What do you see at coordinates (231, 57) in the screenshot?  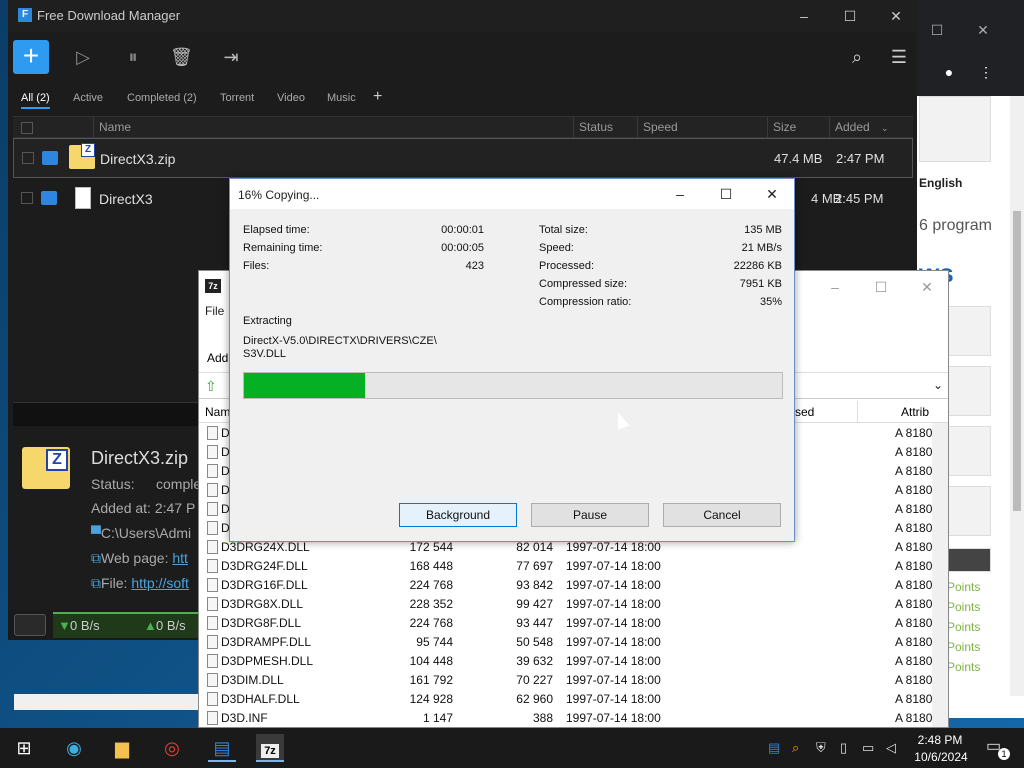 I see `move-icon: ⇥` at bounding box center [231, 57].